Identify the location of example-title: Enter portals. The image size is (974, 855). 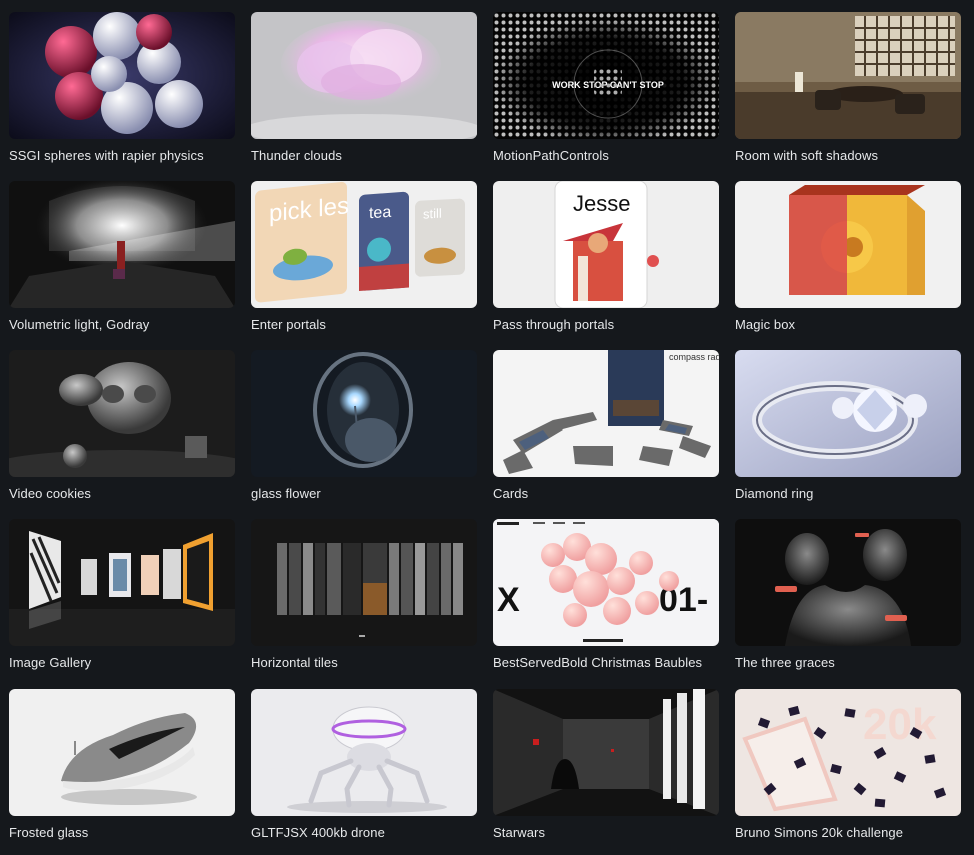
(288, 324).